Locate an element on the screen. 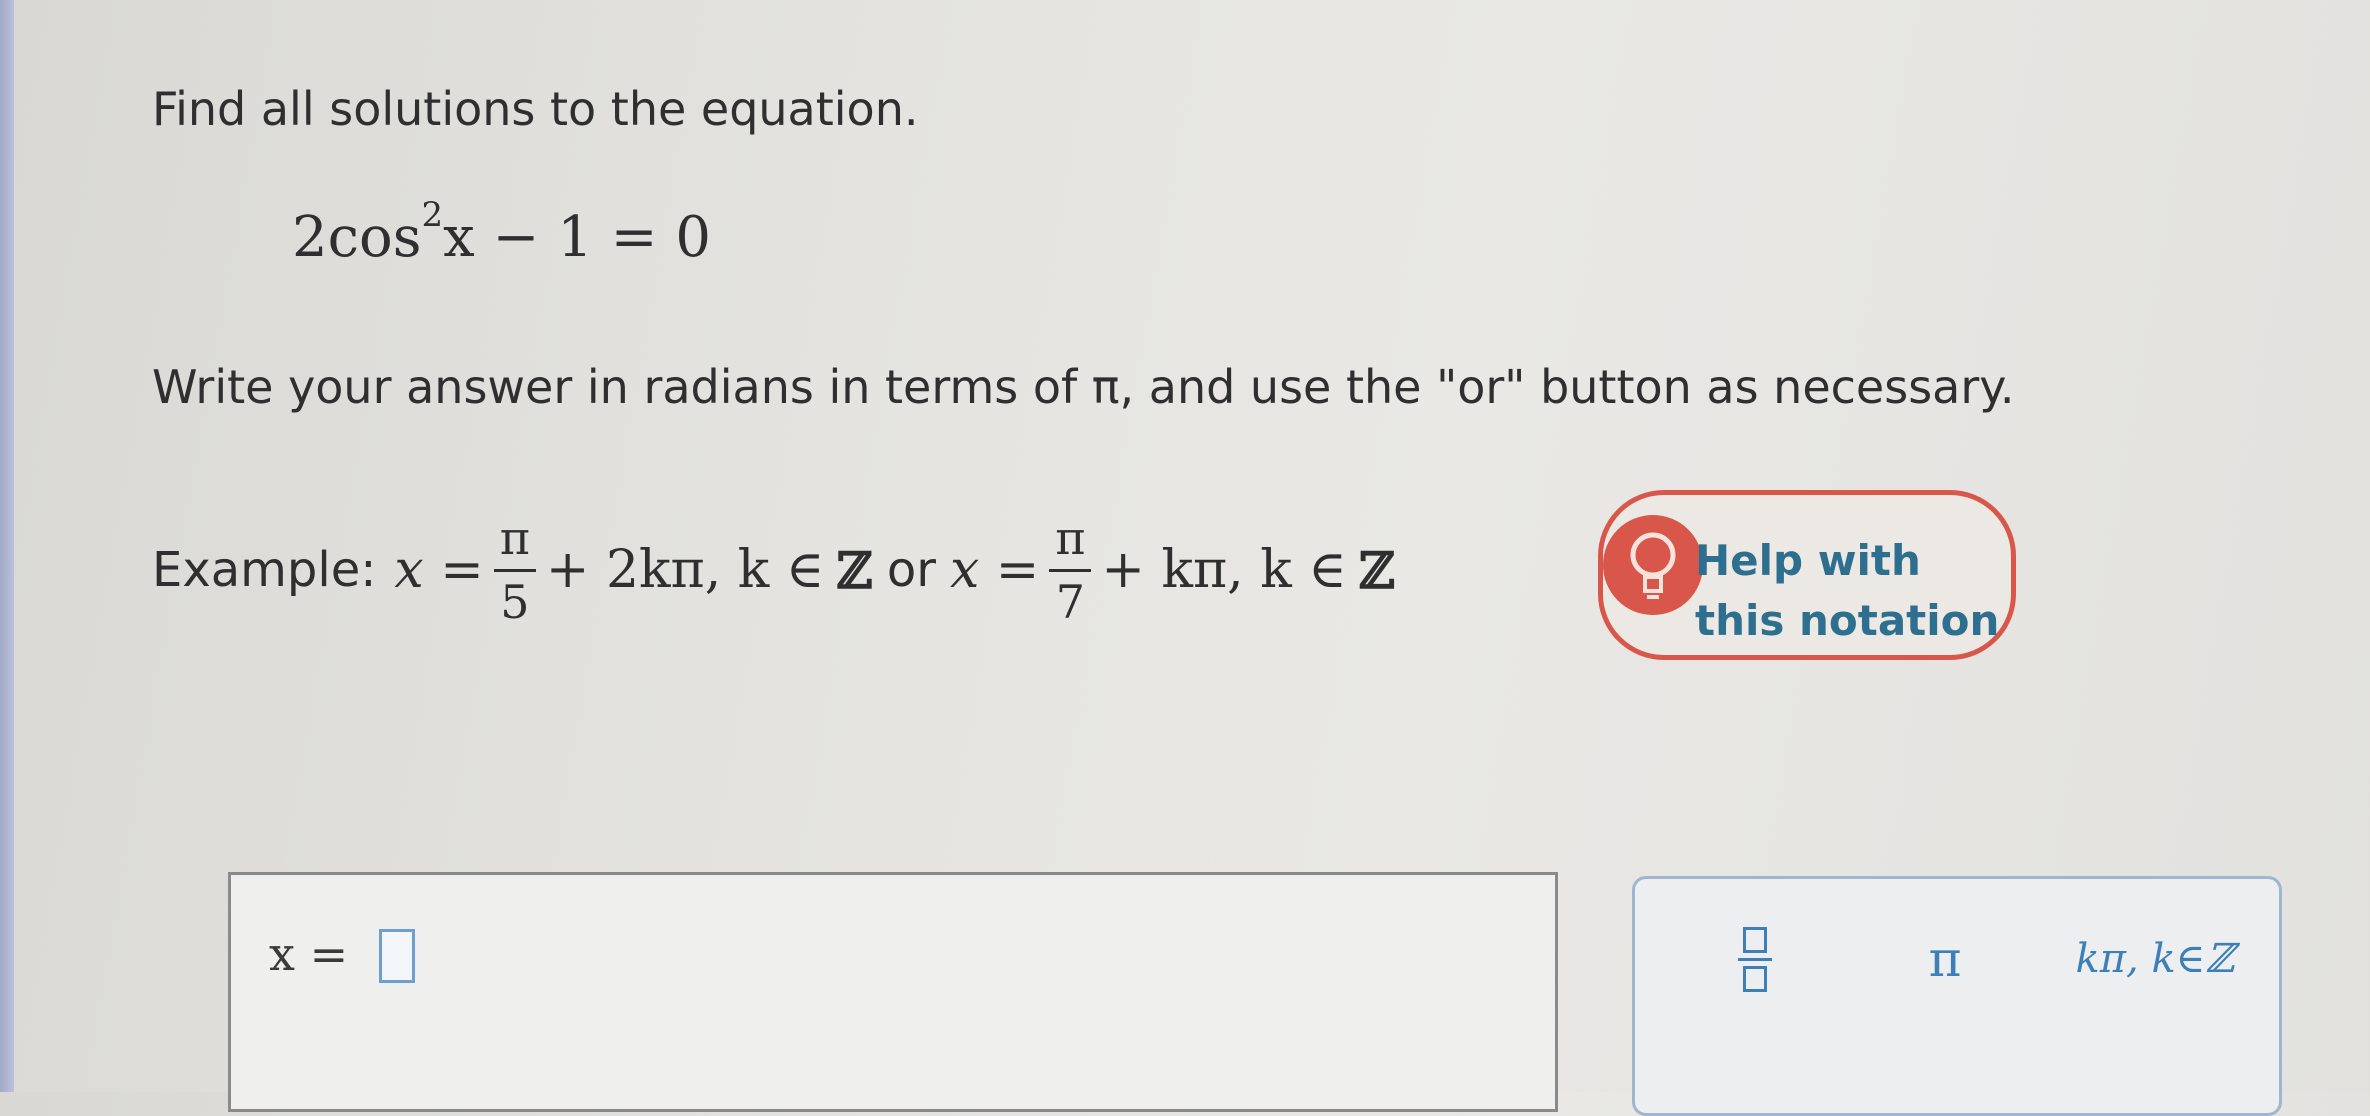 Image resolution: width=2370 pixels, height=1116 pixels. equation-function: cos is located at coordinates (374, 237).